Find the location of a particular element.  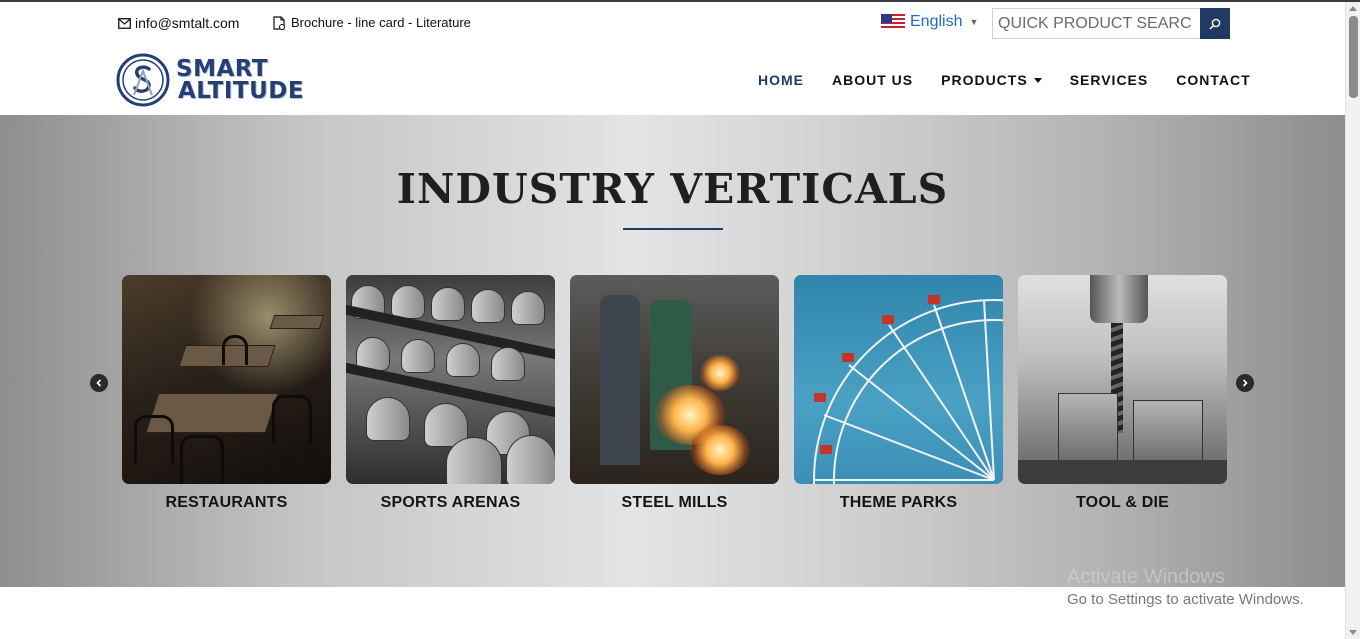

card-tool-and-die: TOOL & DIE is located at coordinates (1122, 393).